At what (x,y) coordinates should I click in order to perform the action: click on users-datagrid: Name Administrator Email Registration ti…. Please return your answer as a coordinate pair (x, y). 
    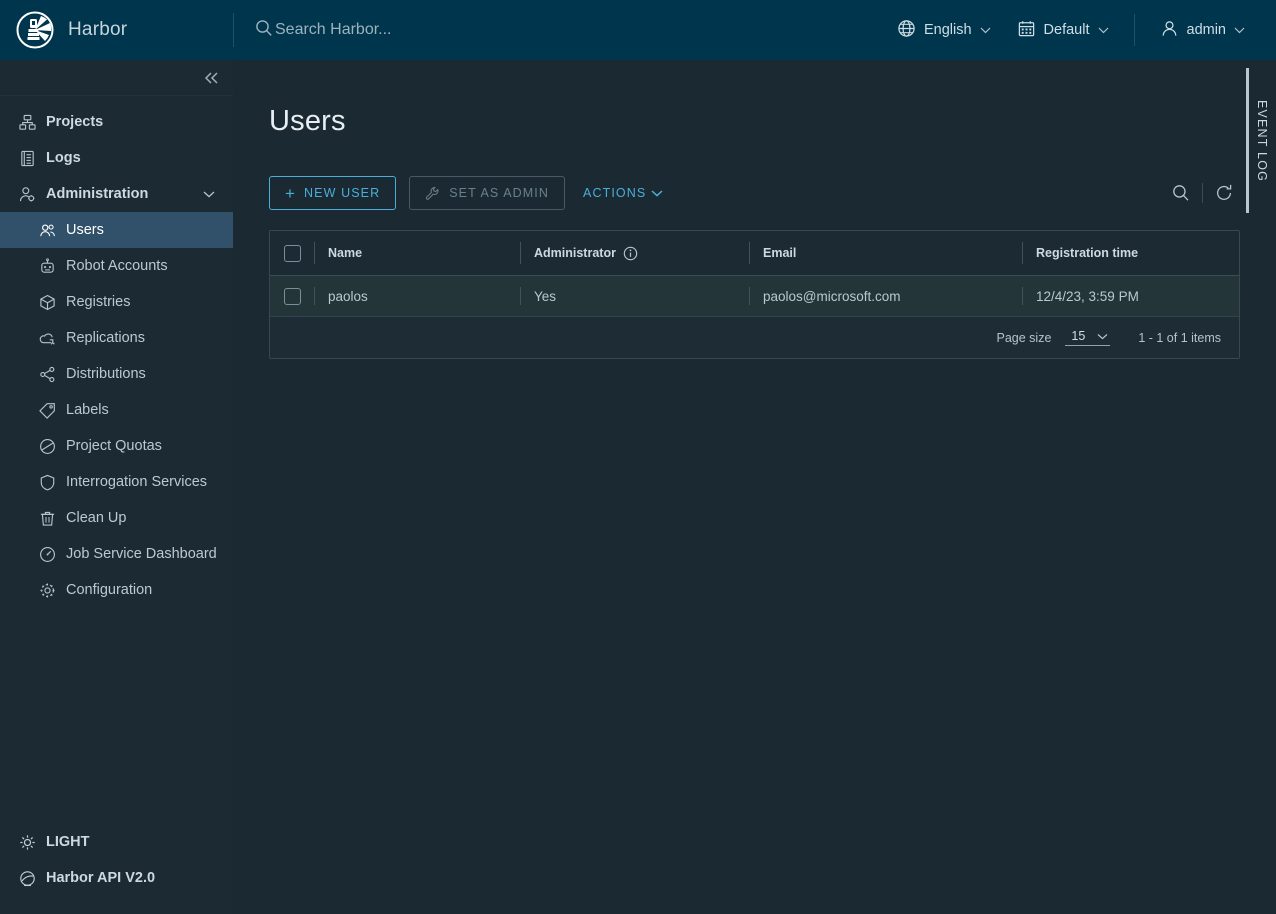
    Looking at the image, I should click on (754, 294).